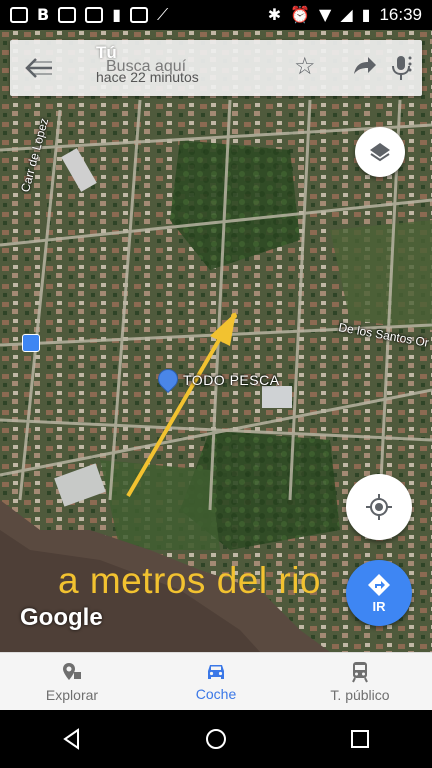  Describe the element at coordinates (147, 77) in the screenshot. I see `location-subtitle: hace 22 minutos` at that location.